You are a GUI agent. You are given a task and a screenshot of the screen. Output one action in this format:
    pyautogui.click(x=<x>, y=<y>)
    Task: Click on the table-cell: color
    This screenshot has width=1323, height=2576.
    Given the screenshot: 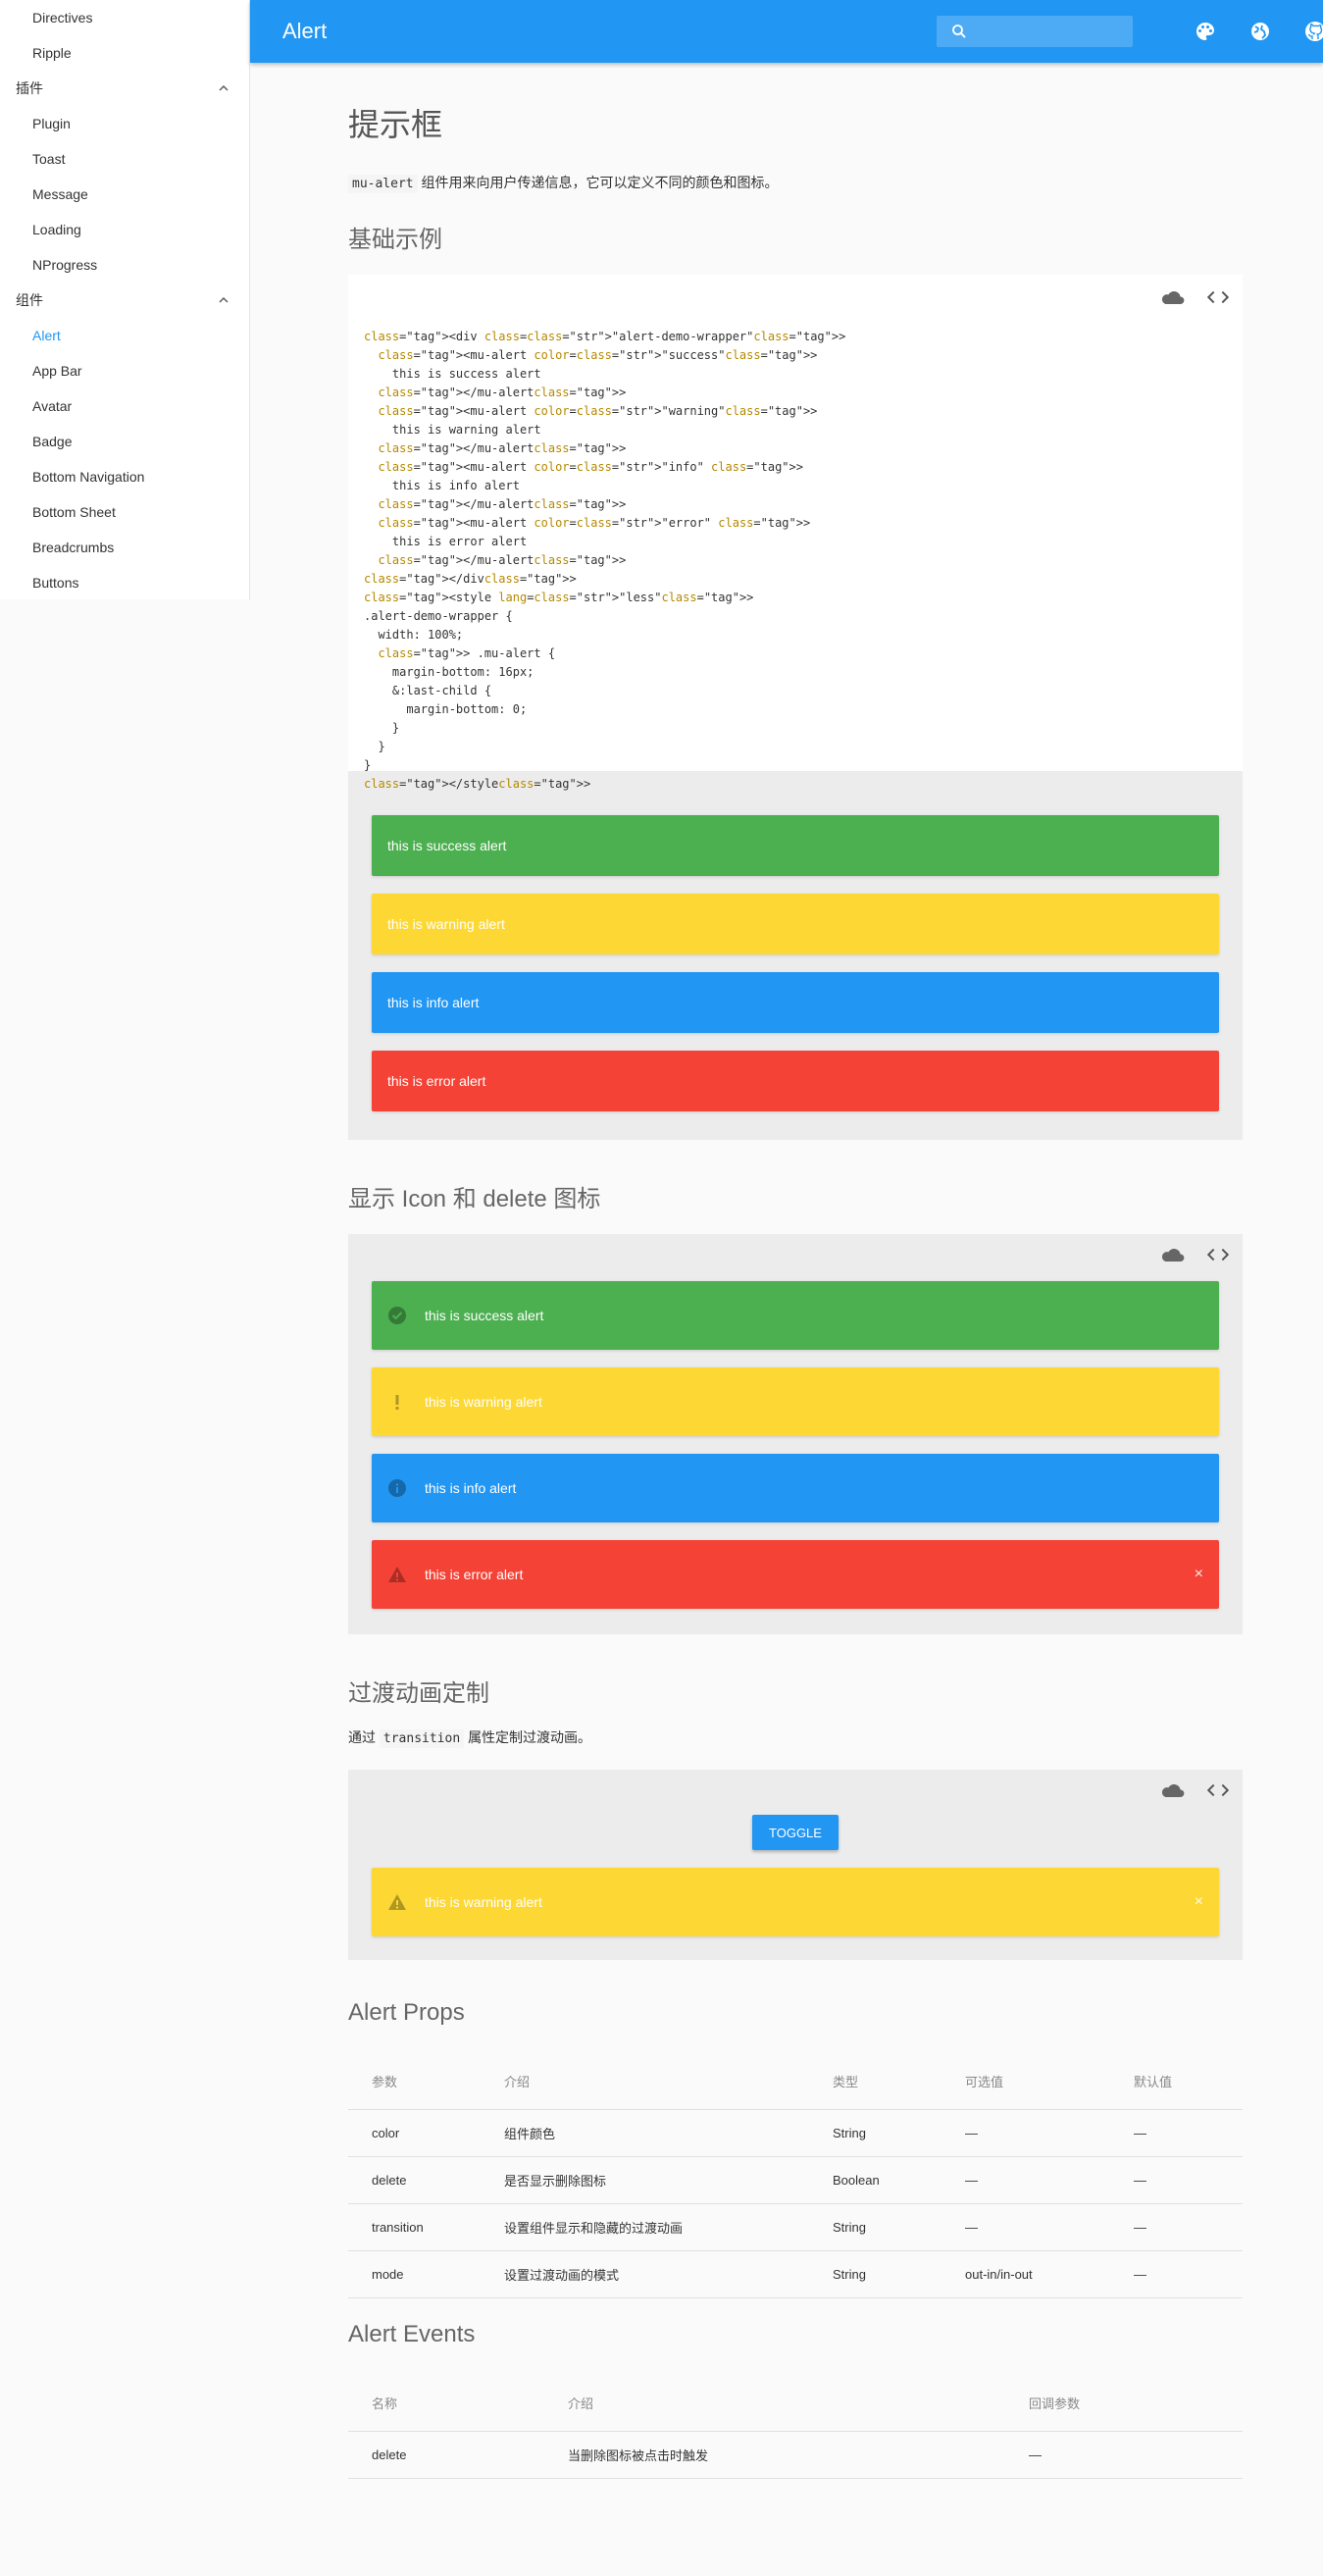 What is the action you would take?
    pyautogui.click(x=414, y=2133)
    